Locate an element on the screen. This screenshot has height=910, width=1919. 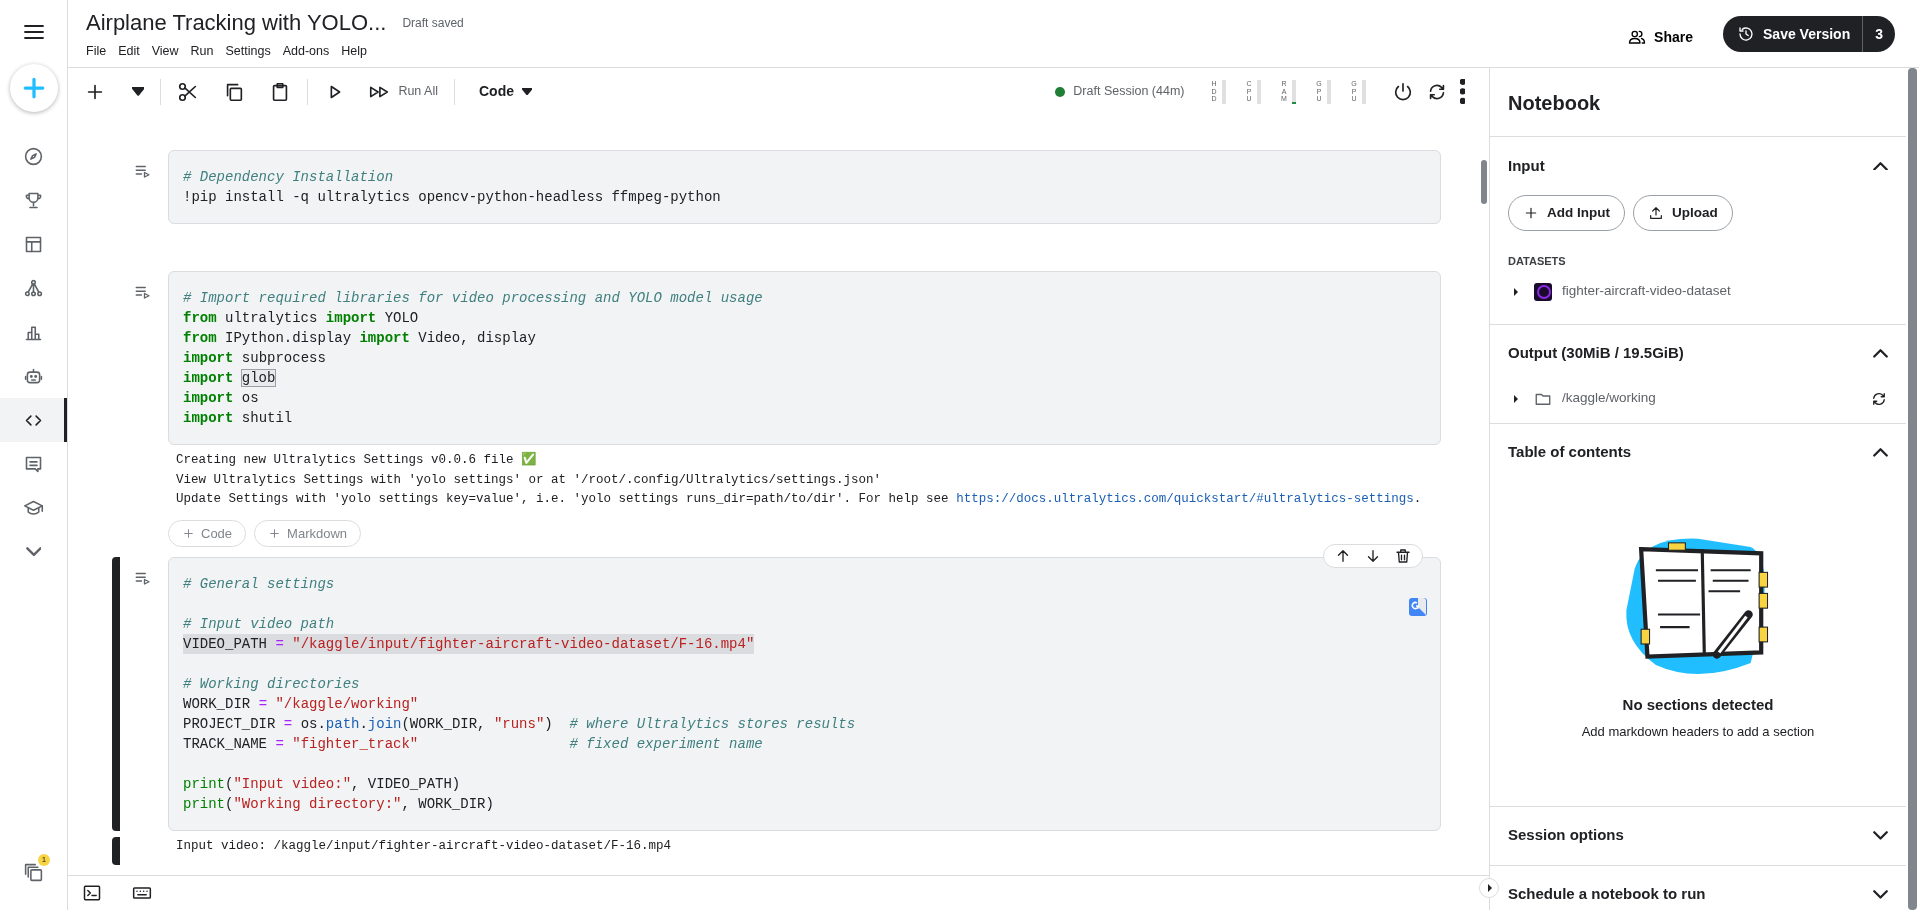
selection-bar is located at coordinates (116, 851).